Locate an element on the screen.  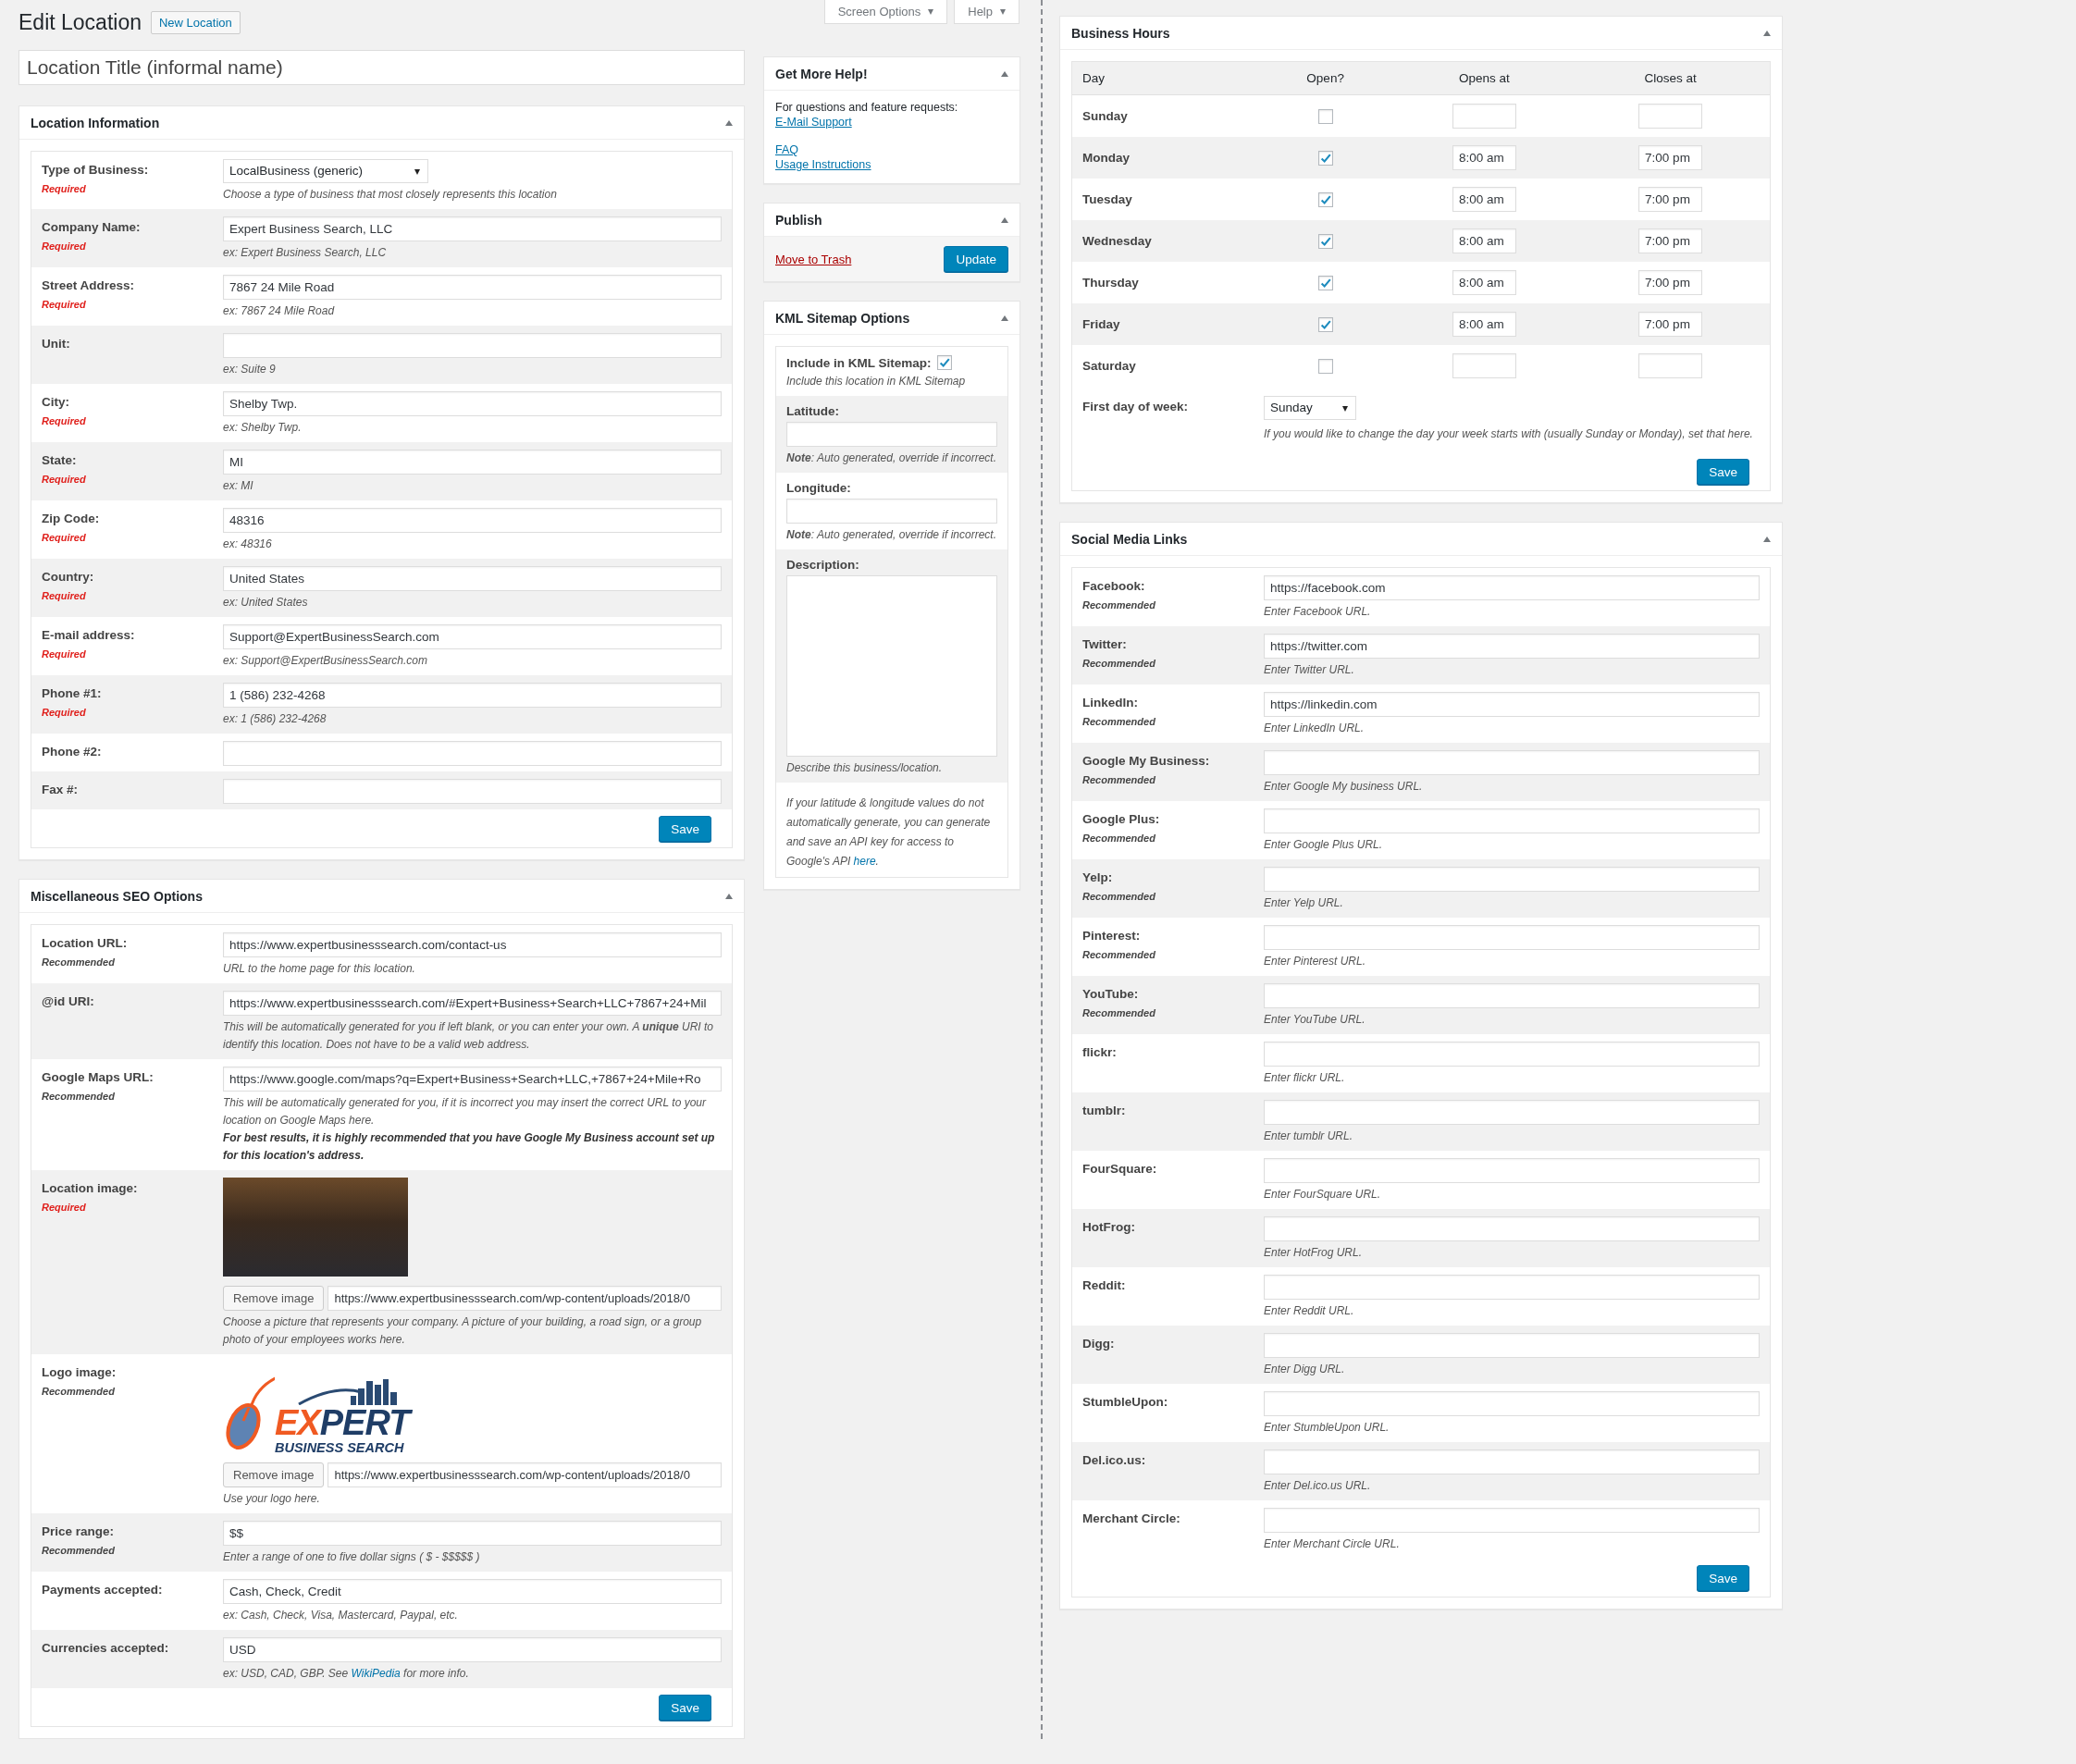
text-field: 48316 is located at coordinates (473, 520).